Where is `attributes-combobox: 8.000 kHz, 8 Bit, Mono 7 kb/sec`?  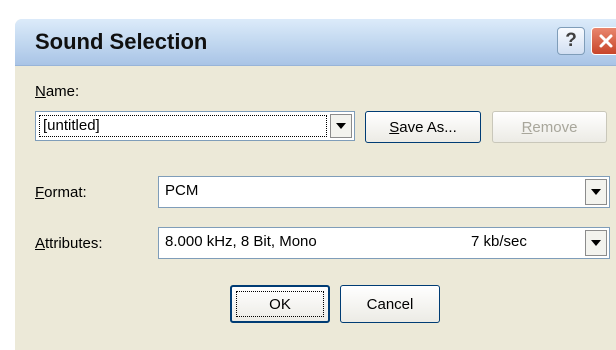 attributes-combobox: 8.000 kHz, 8 Bit, Mono 7 kb/sec is located at coordinates (384, 243).